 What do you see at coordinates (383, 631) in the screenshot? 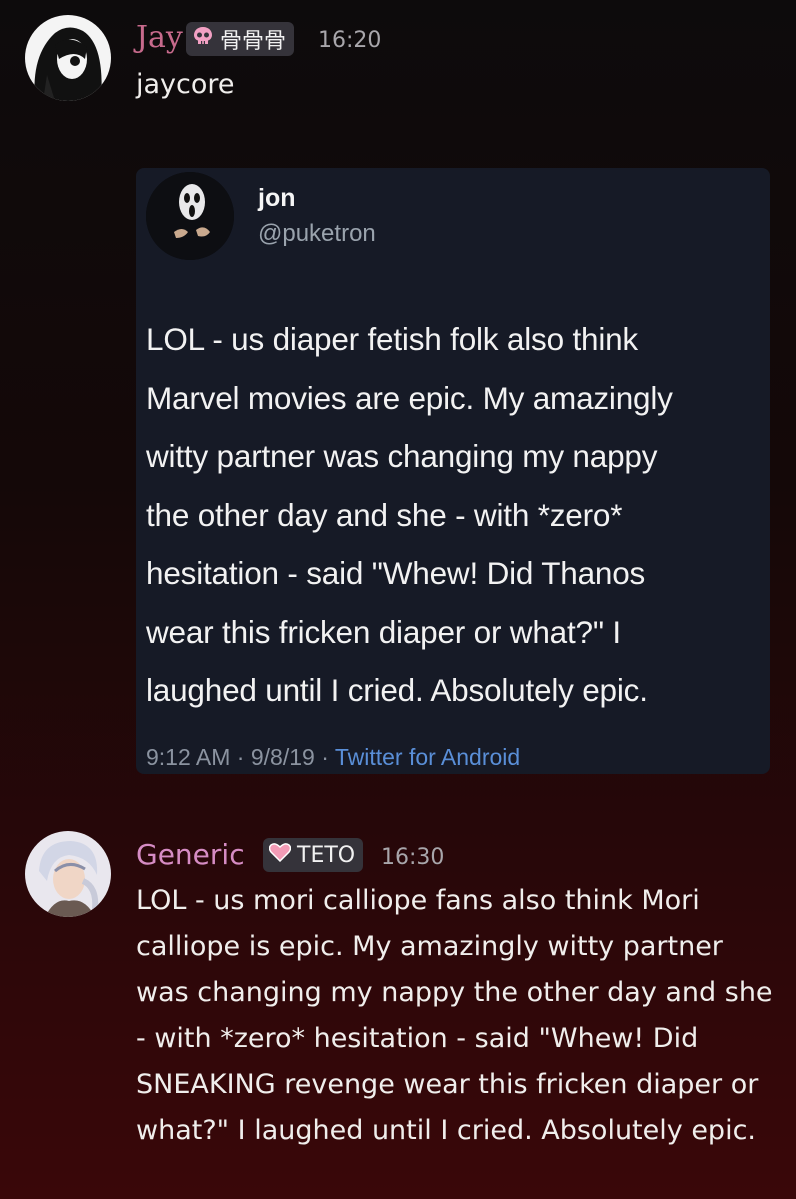
I see `tweet-line: wear this fricken diaper or what?" I` at bounding box center [383, 631].